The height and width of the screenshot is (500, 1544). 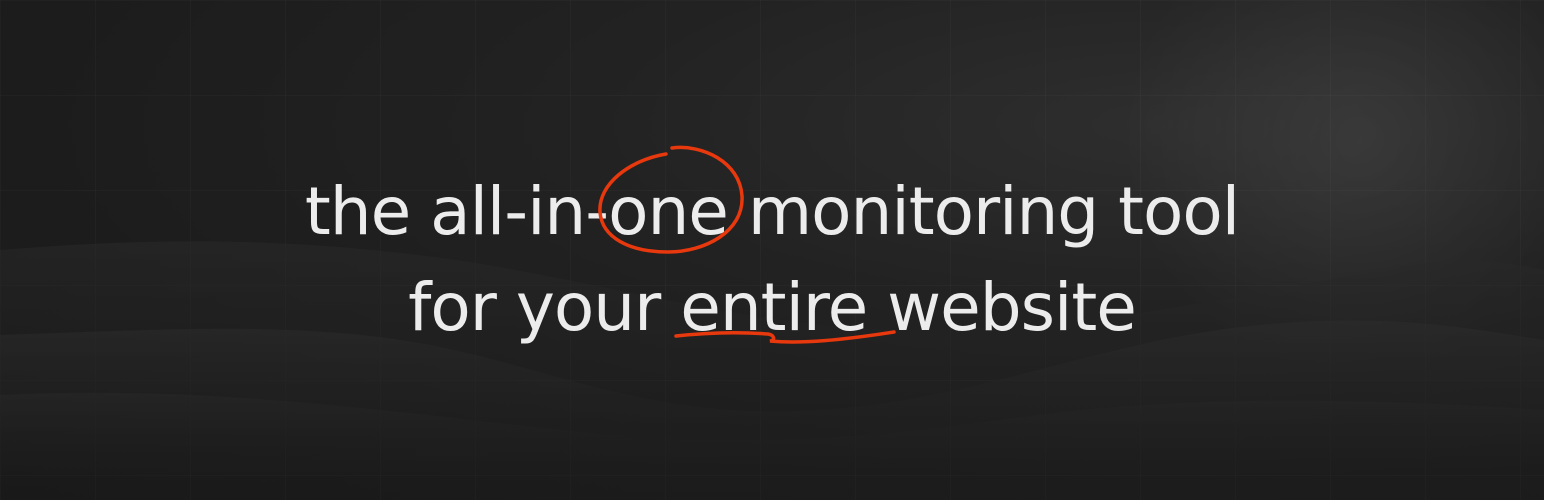 I want to click on headline-line-2-after: website, so click(x=1002, y=307).